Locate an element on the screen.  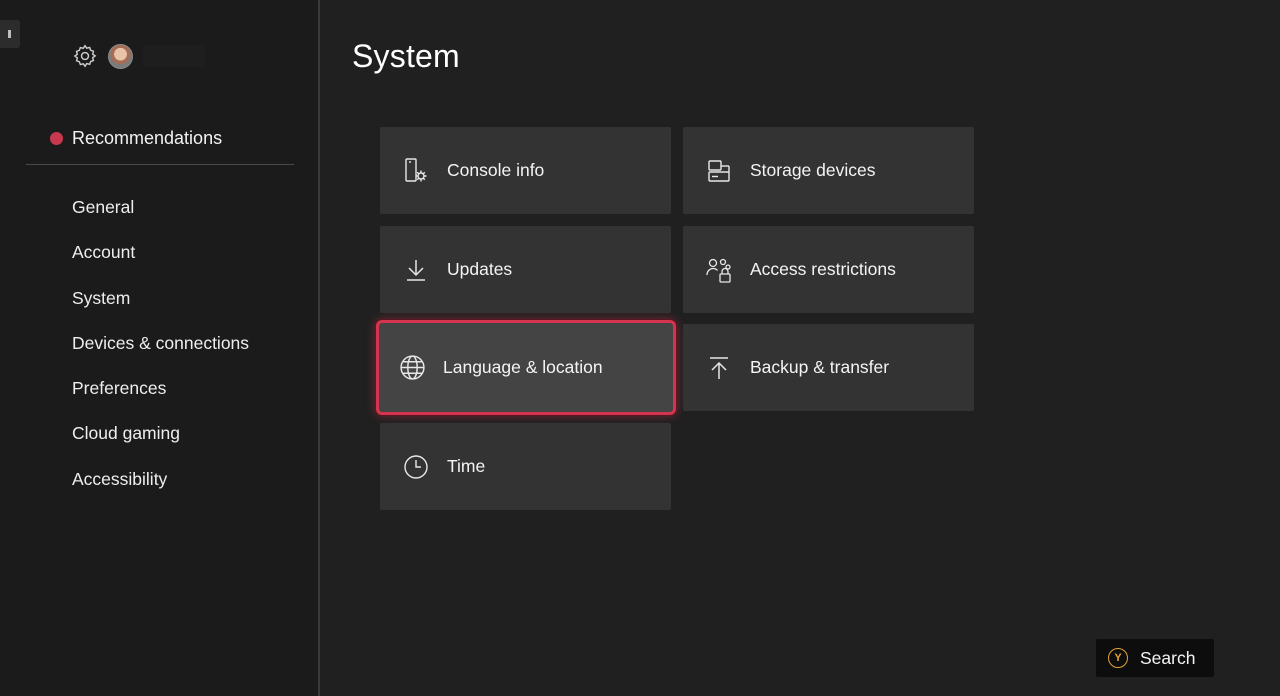
sidebar-item-general: General is located at coordinates (160, 216).